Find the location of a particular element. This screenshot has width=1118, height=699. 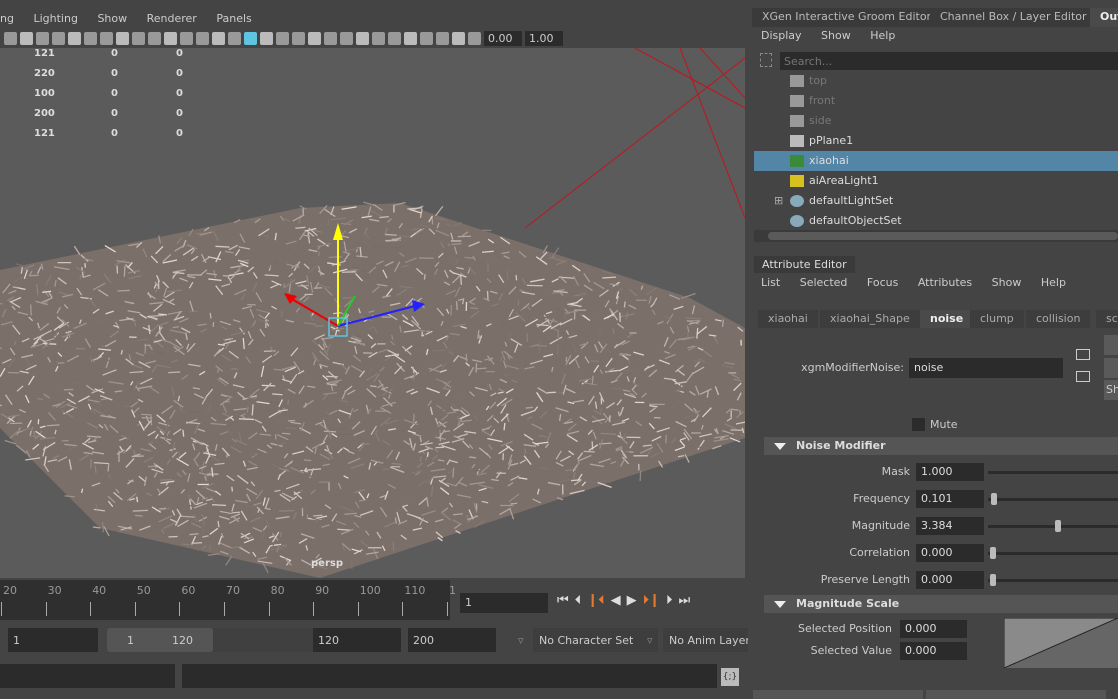

shadows-icon is located at coordinates (298, 38).